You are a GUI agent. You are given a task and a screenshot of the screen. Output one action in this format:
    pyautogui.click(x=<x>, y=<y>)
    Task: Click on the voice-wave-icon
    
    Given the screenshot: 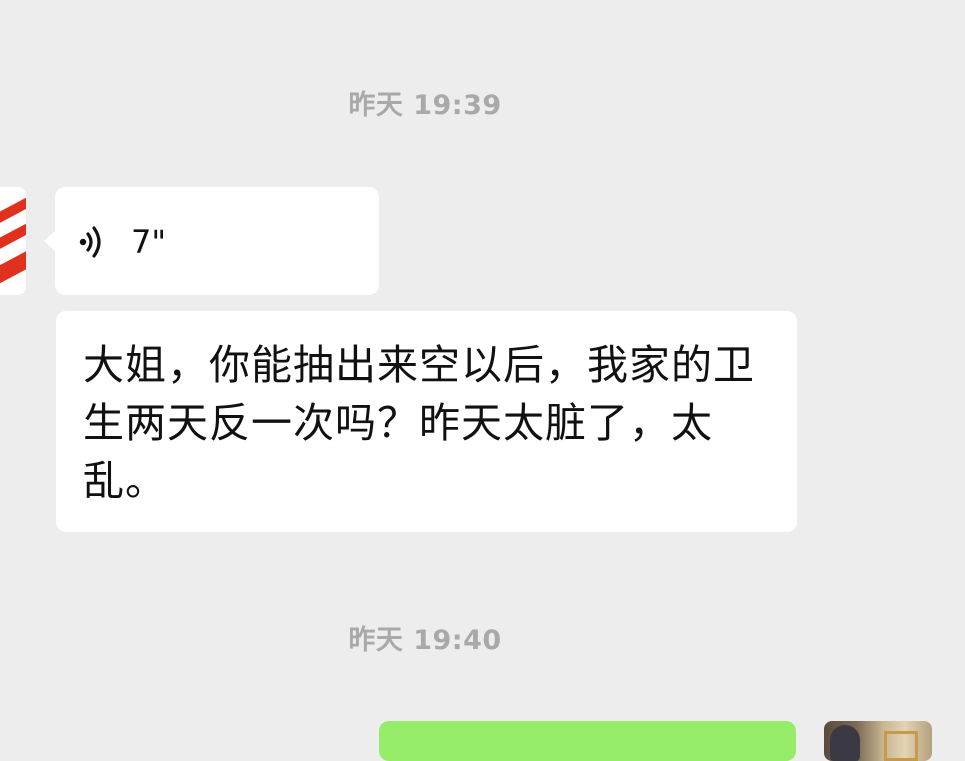 What is the action you would take?
    pyautogui.click(x=90, y=242)
    